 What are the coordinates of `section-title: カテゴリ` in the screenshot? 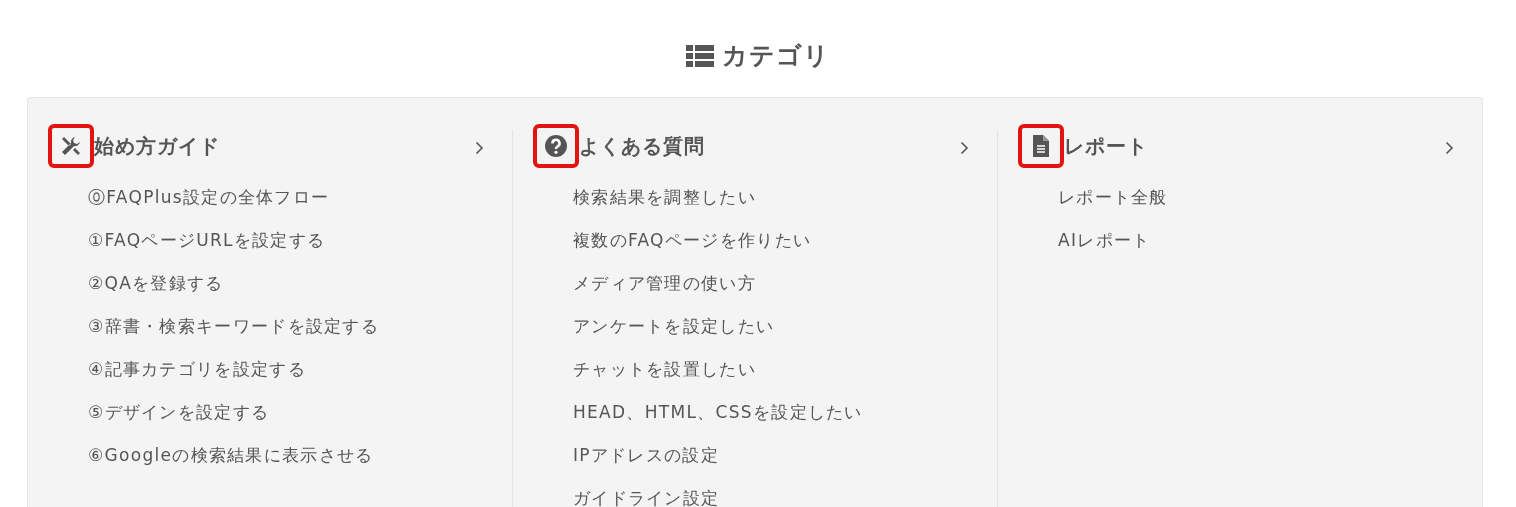 It's located at (776, 55).